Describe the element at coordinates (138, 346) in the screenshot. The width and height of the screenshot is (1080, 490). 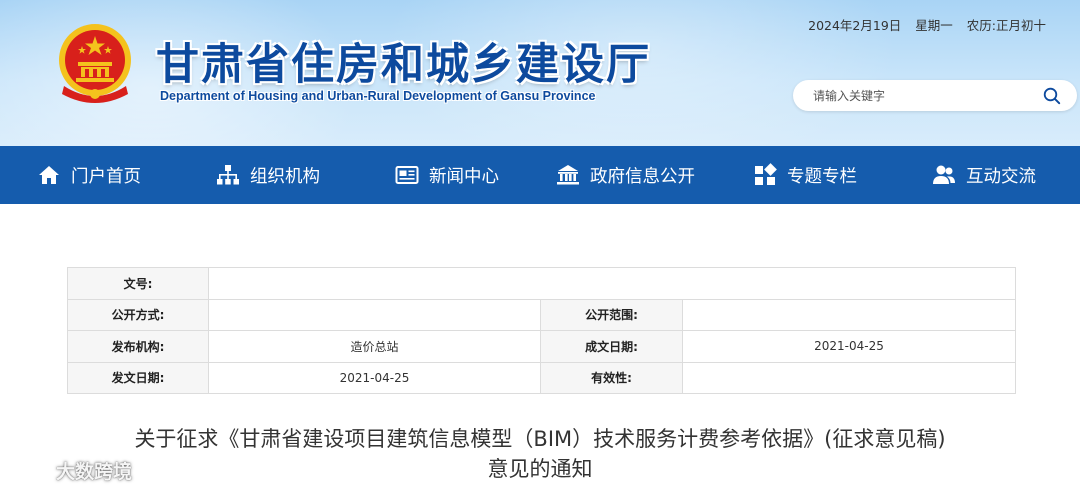
I see `publisher-label: 发布机构:` at that location.